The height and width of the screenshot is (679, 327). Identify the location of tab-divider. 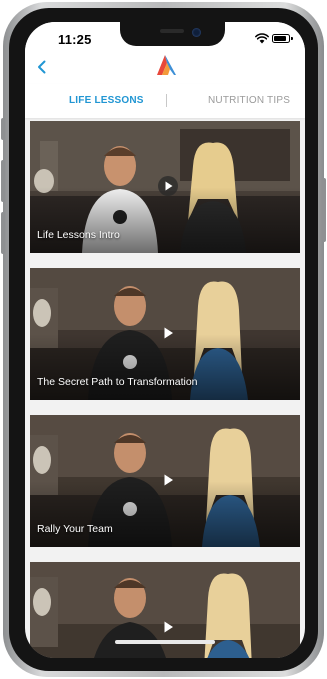
(166, 100).